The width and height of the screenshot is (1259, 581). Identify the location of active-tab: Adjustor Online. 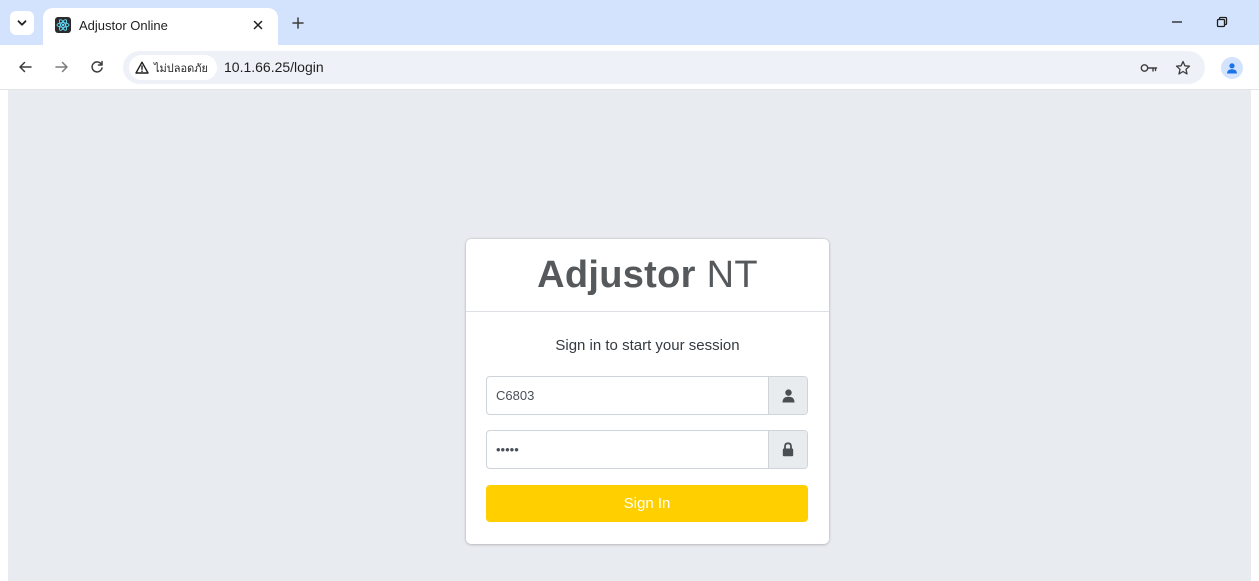
(160, 26).